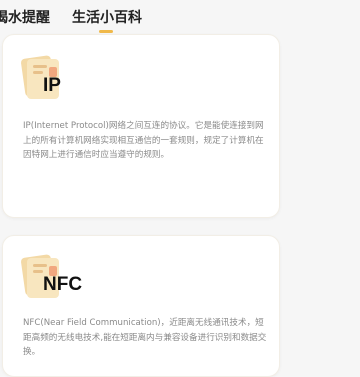 The image size is (360, 377). I want to click on tab-life-encyclopedia: 生活小百科, so click(107, 17).